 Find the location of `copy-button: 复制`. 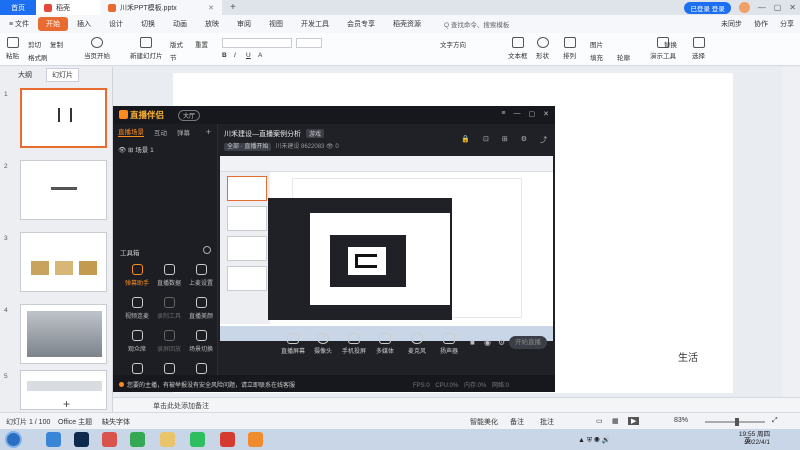

copy-button: 复制 is located at coordinates (56, 44).